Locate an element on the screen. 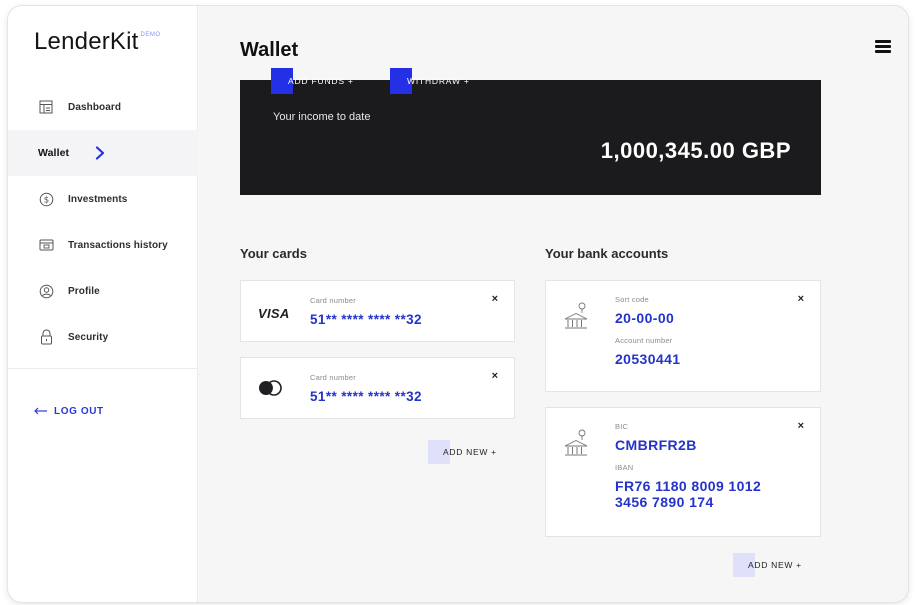 The image size is (917, 605). sidebar-item-label: Transactions history is located at coordinates (118, 245).